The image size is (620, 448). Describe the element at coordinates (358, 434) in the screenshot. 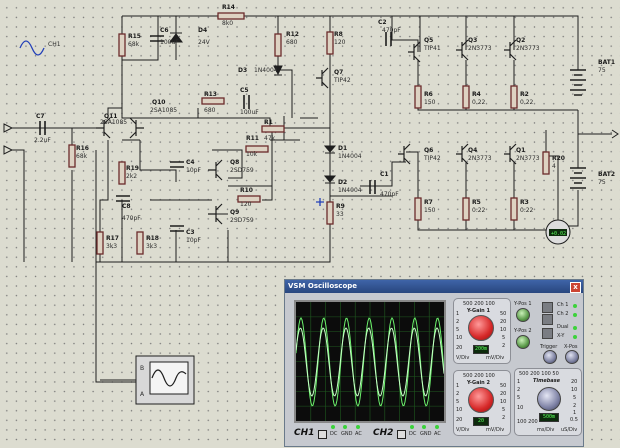

I see `ch1-coupling-ac: AC` at that location.